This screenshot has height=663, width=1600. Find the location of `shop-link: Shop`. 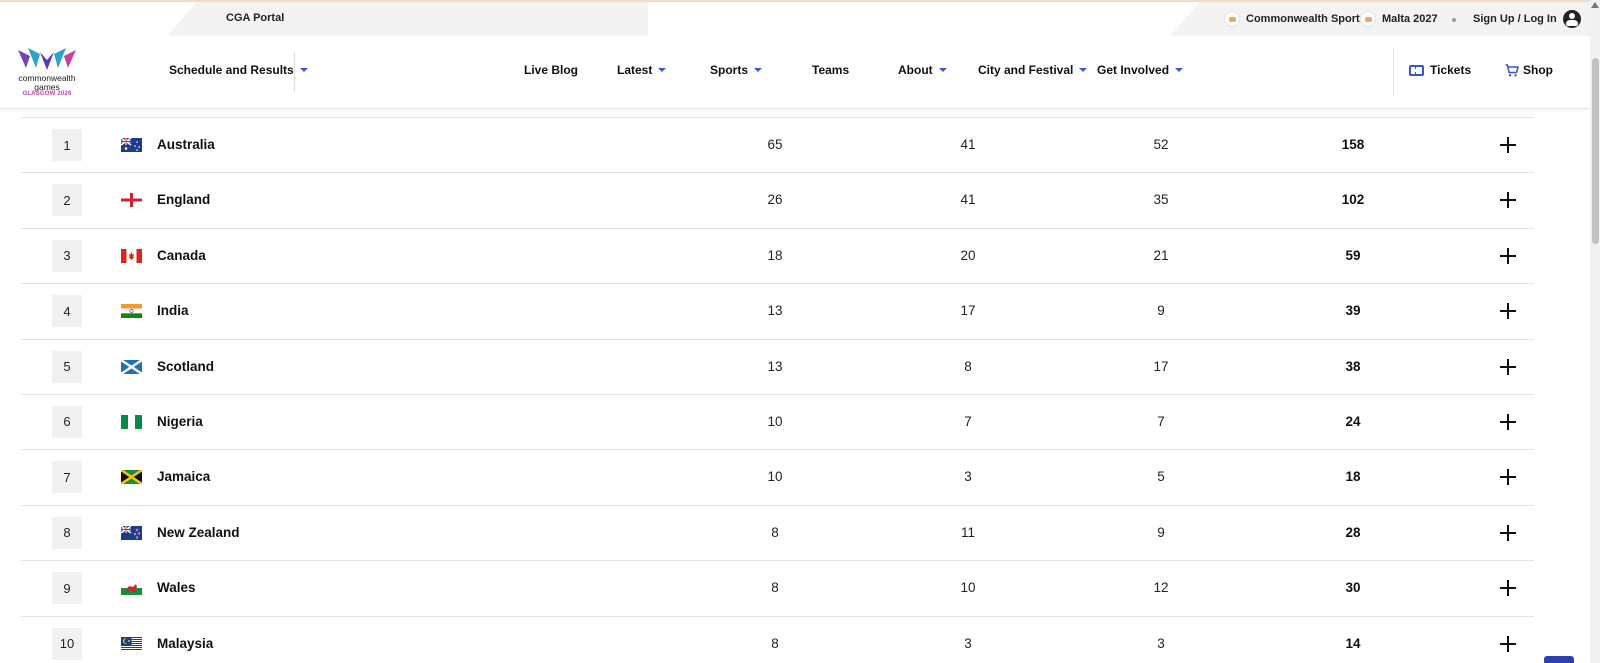

shop-link: Shop is located at coordinates (1529, 70).